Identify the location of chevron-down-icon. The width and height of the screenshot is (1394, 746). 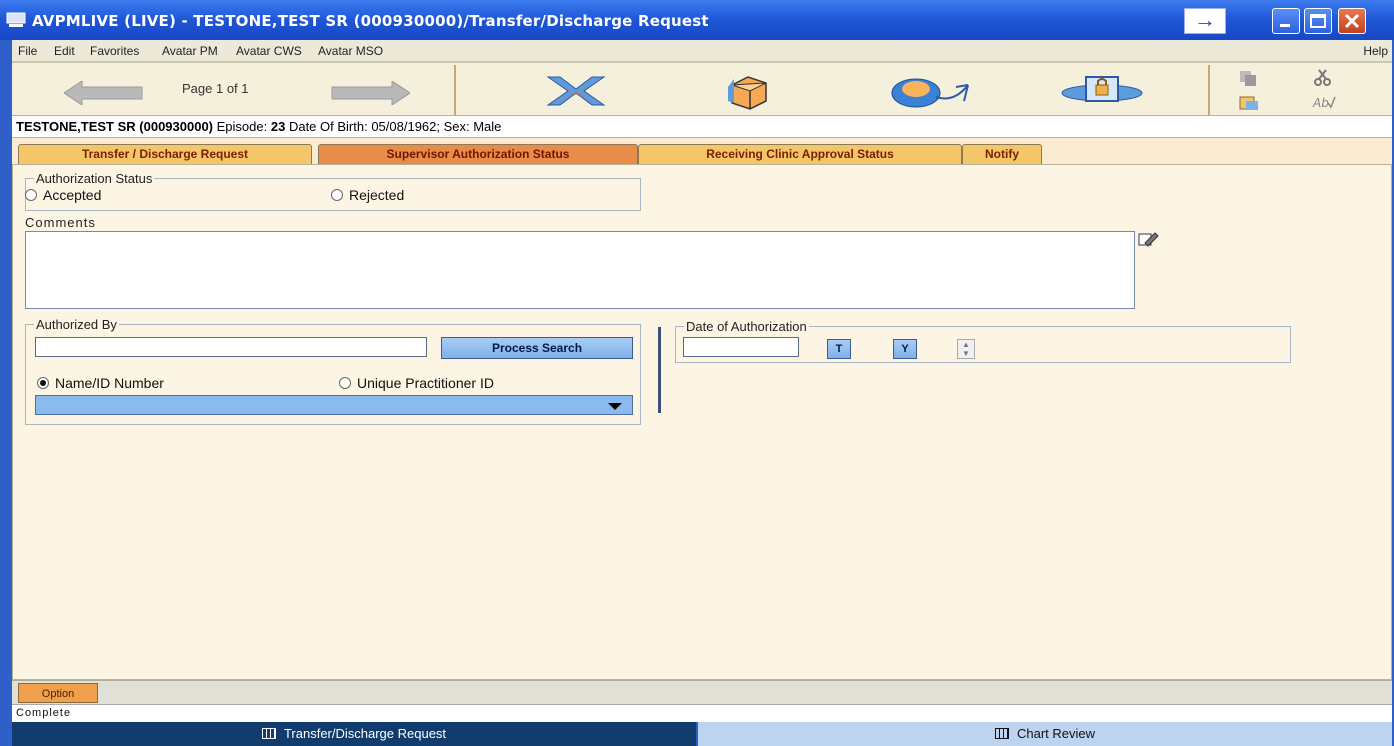
(615, 406).